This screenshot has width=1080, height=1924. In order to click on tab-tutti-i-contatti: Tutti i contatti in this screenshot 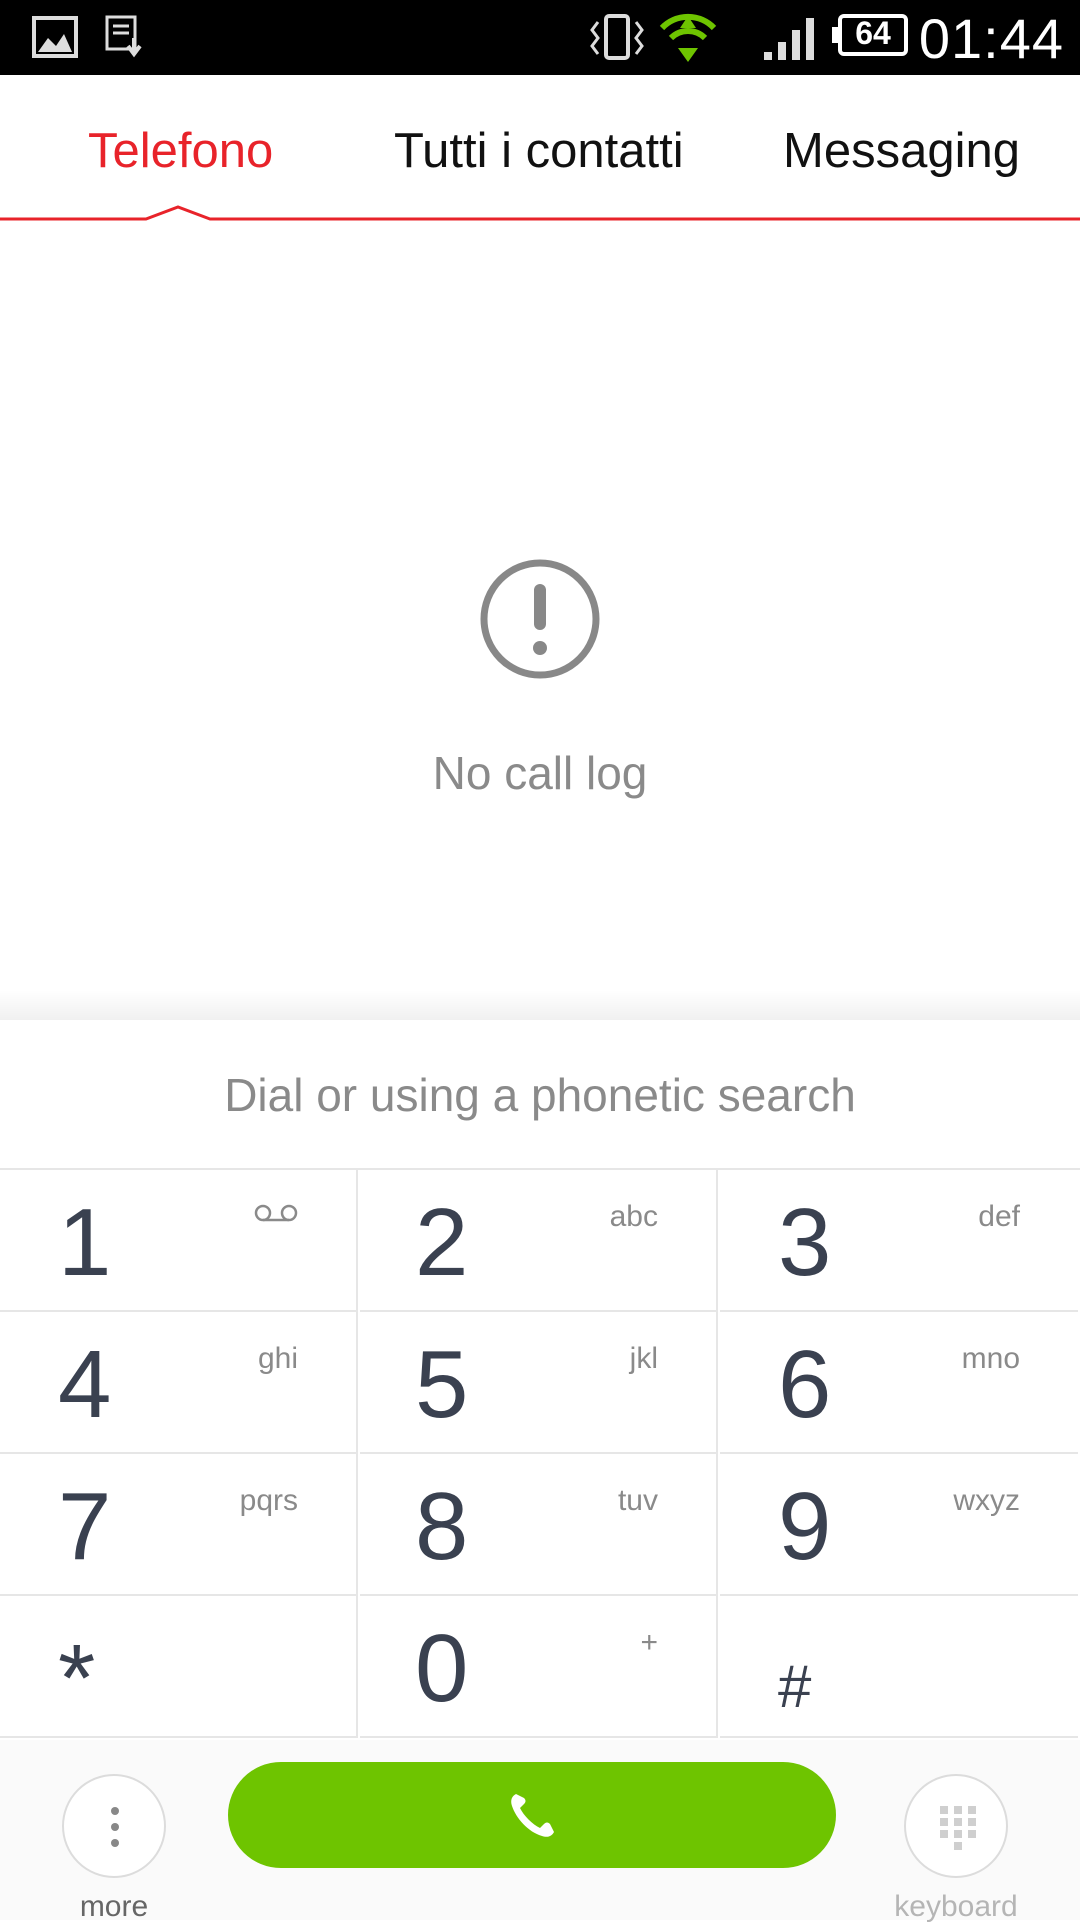, I will do `click(539, 151)`.